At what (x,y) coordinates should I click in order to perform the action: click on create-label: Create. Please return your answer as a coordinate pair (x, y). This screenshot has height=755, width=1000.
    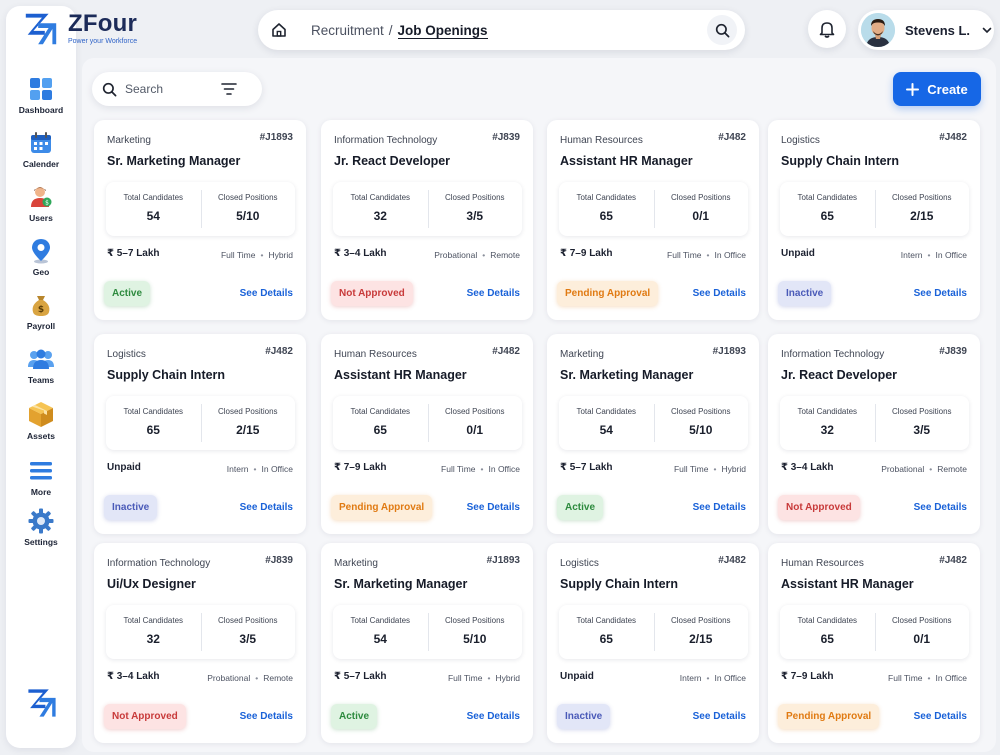
    Looking at the image, I should click on (947, 89).